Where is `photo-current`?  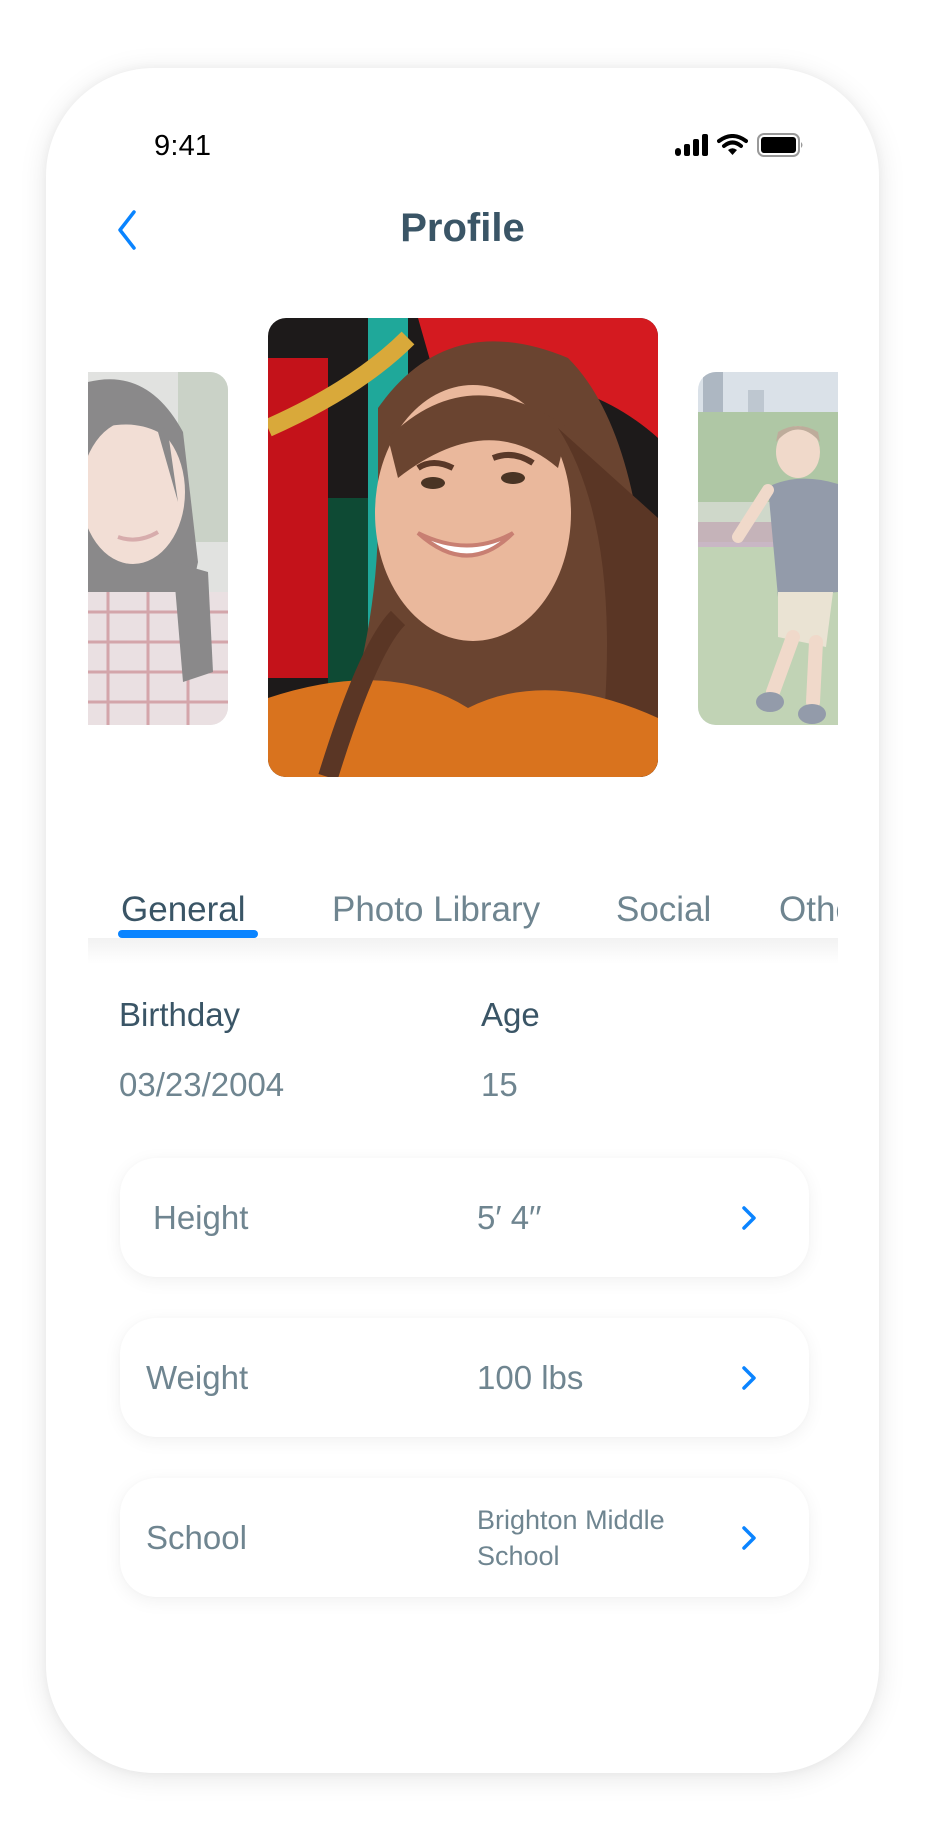
photo-current is located at coordinates (463, 547).